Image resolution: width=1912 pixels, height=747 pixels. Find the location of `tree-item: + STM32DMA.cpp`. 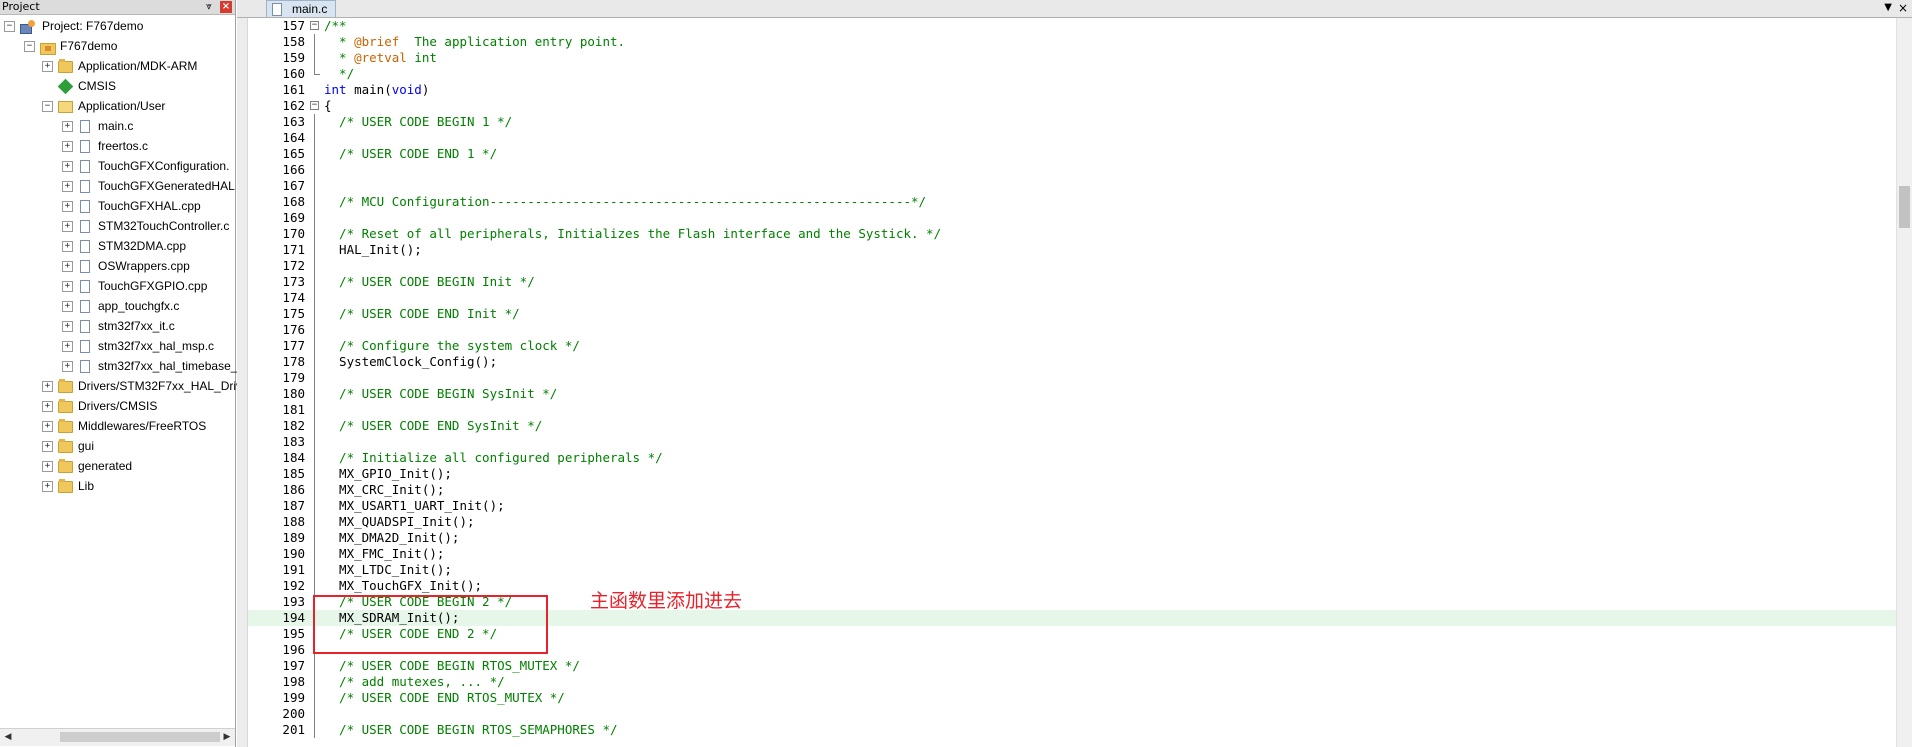

tree-item: + STM32DMA.cpp is located at coordinates (124, 246).